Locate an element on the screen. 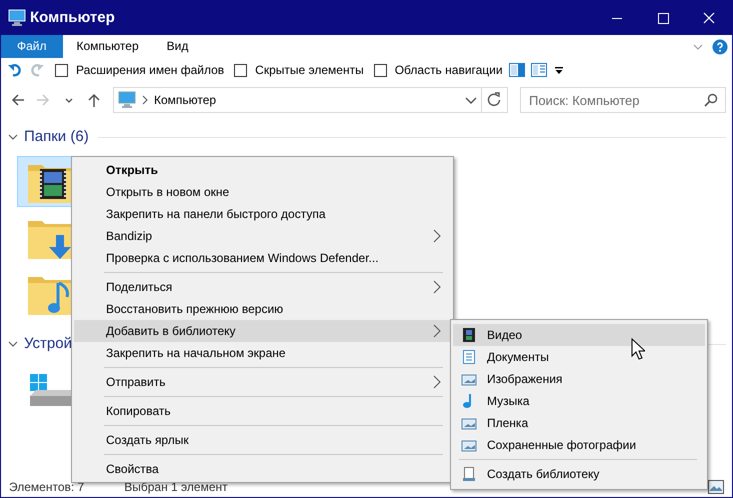 The height and width of the screenshot is (498, 733). search-field: Поиск: Компьютер is located at coordinates (623, 100).